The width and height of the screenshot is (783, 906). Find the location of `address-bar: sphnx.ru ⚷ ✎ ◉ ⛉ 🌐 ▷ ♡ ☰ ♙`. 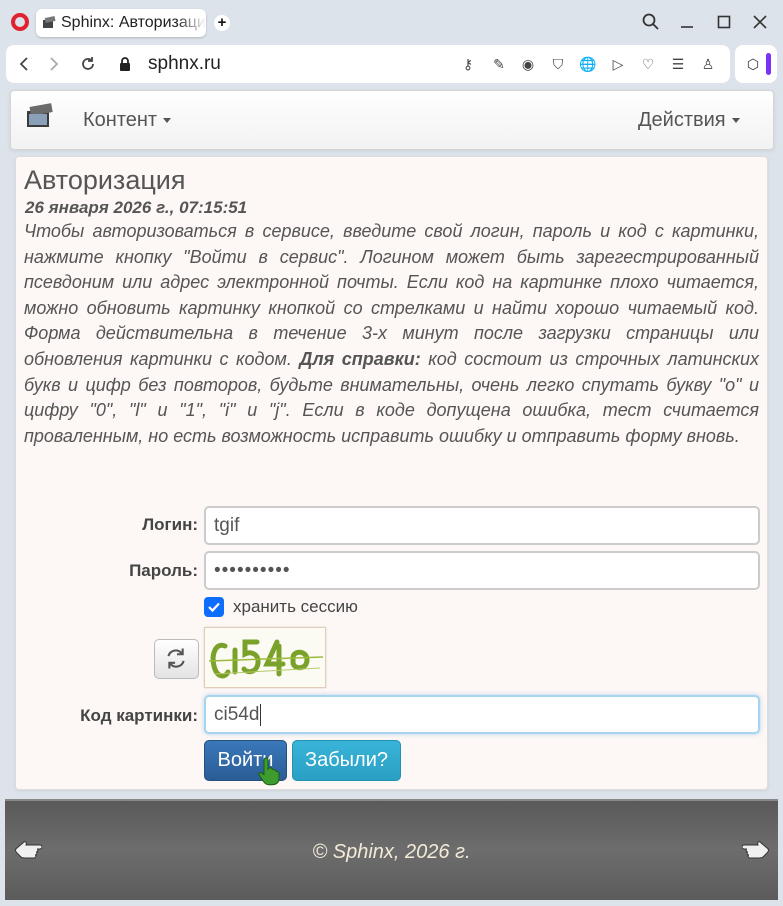

address-bar: sphnx.ru ⚷ ✎ ◉ ⛉ 🌐 ▷ ♡ ☰ ♙ is located at coordinates (368, 64).